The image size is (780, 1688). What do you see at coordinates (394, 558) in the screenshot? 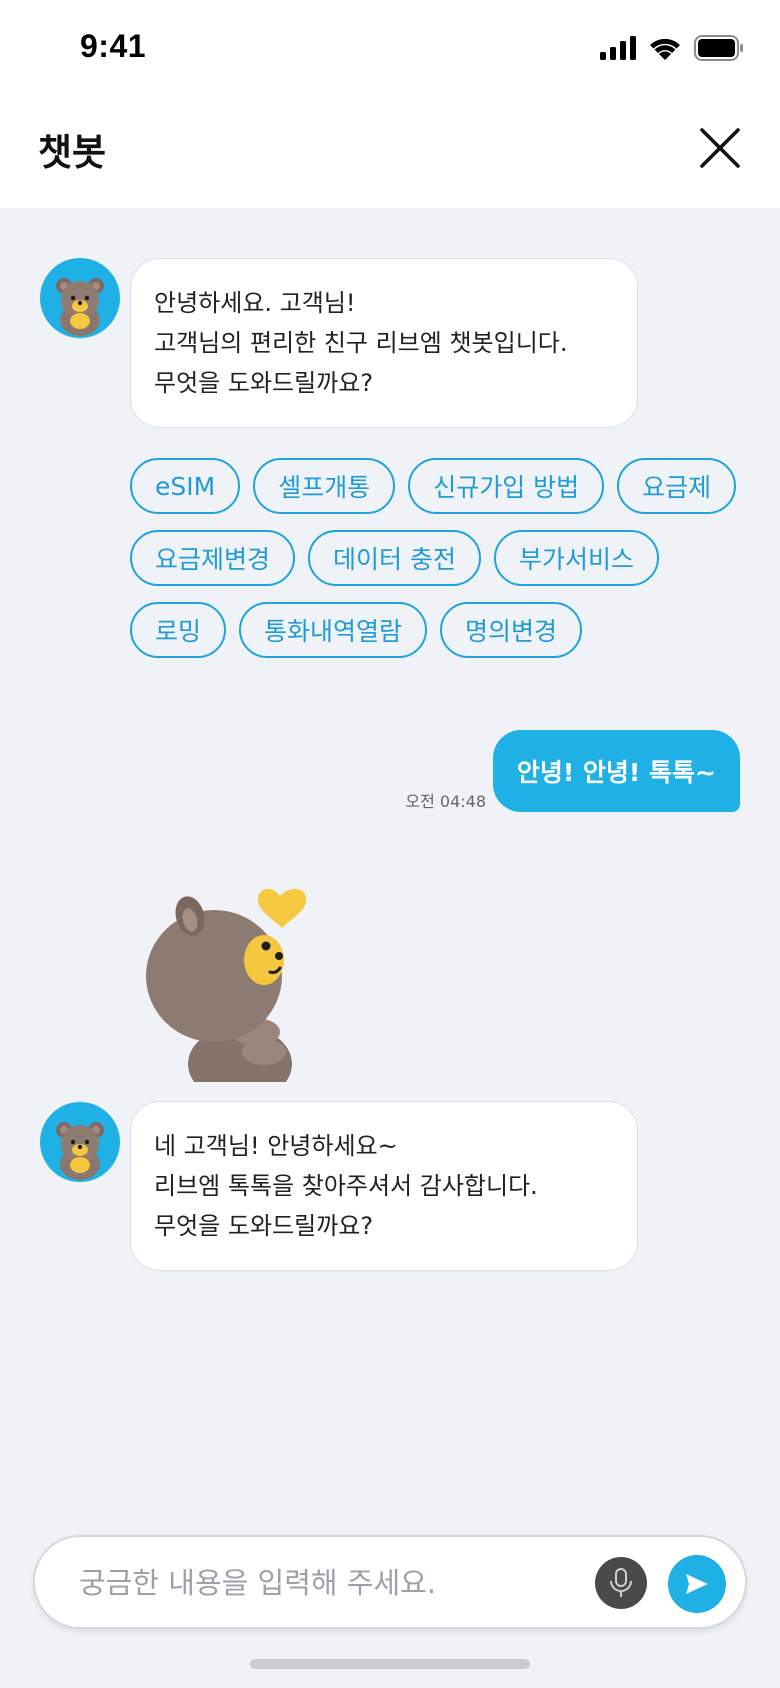
I see `chip-data-charge: 데이터 충전` at bounding box center [394, 558].